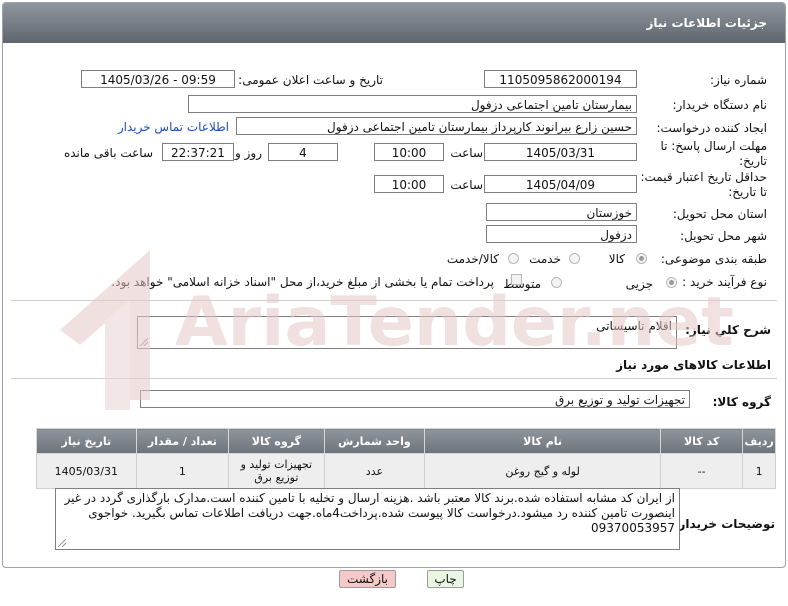 Image resolution: width=788 pixels, height=606 pixels. I want to click on cell-need-date: 1405/03/31, so click(86, 471).